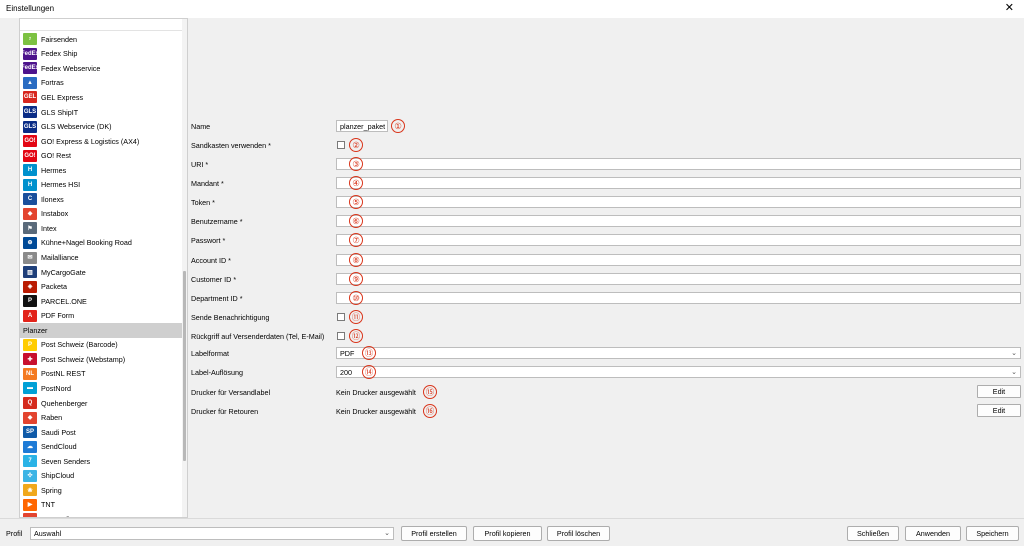  Describe the element at coordinates (356, 183) in the screenshot. I see `marker-4: ④` at that location.